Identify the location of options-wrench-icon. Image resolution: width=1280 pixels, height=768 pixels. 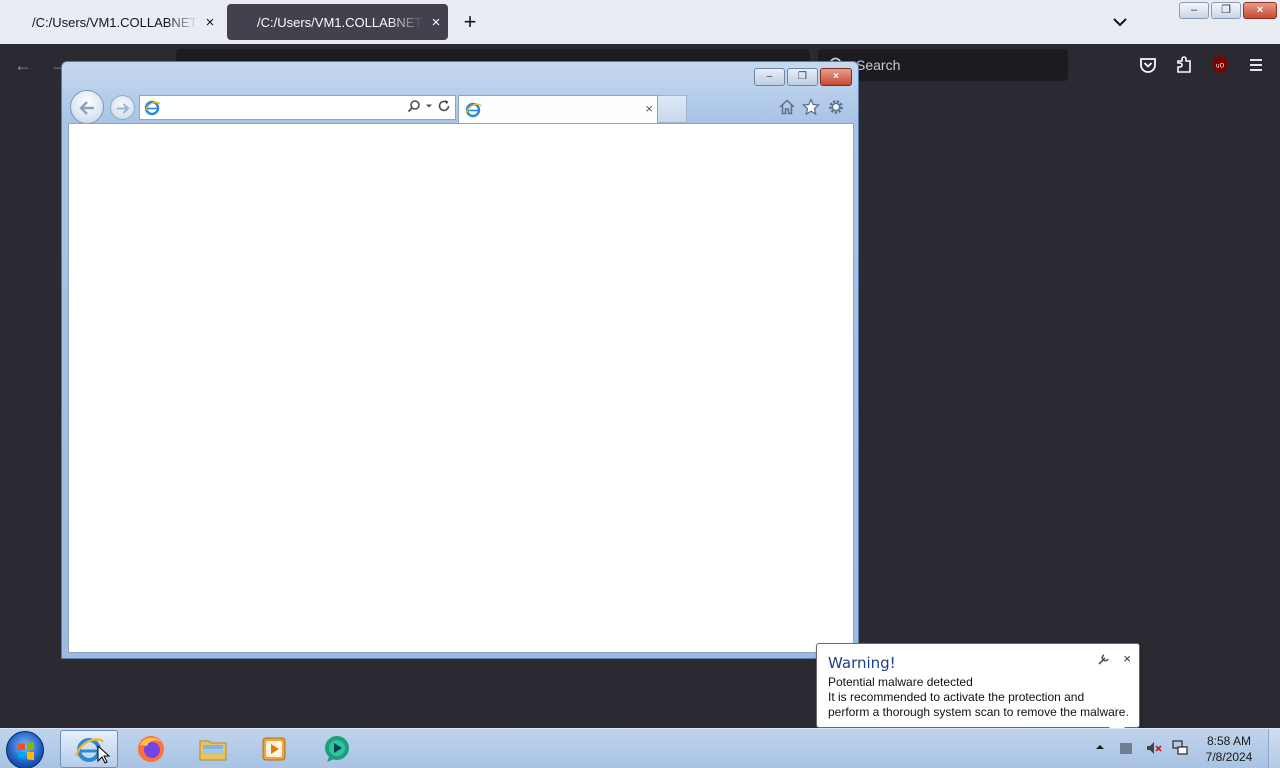
(1104, 659).